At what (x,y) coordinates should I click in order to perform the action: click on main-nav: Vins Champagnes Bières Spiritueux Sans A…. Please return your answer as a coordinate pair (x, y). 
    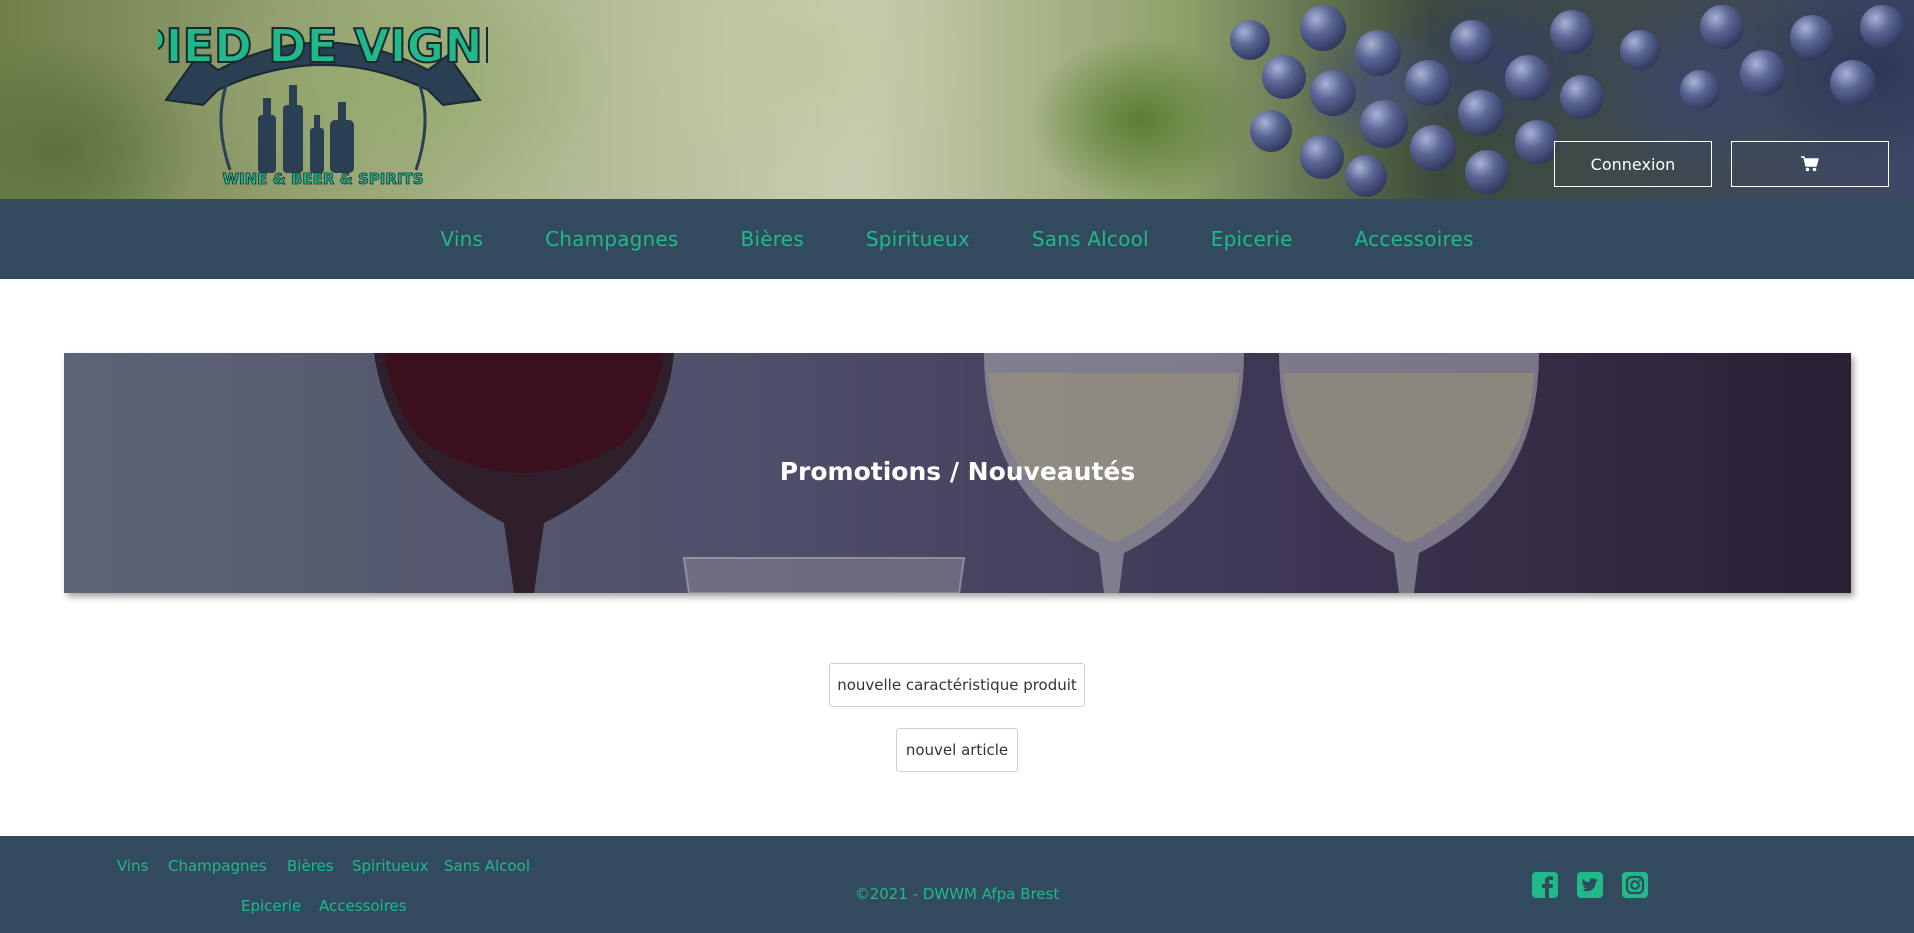
    Looking at the image, I should click on (957, 239).